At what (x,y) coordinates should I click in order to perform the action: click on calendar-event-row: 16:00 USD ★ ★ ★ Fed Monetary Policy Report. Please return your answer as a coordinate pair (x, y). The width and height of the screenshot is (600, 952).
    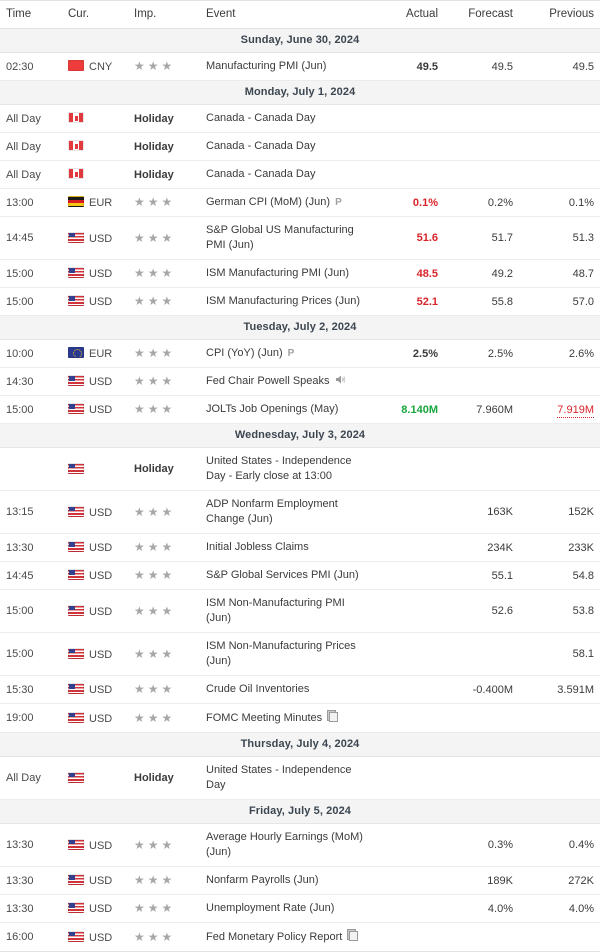
    Looking at the image, I should click on (300, 937).